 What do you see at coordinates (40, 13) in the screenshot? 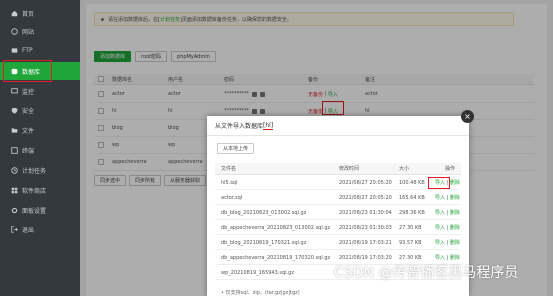
I see `sidebar-item-home: 首页` at bounding box center [40, 13].